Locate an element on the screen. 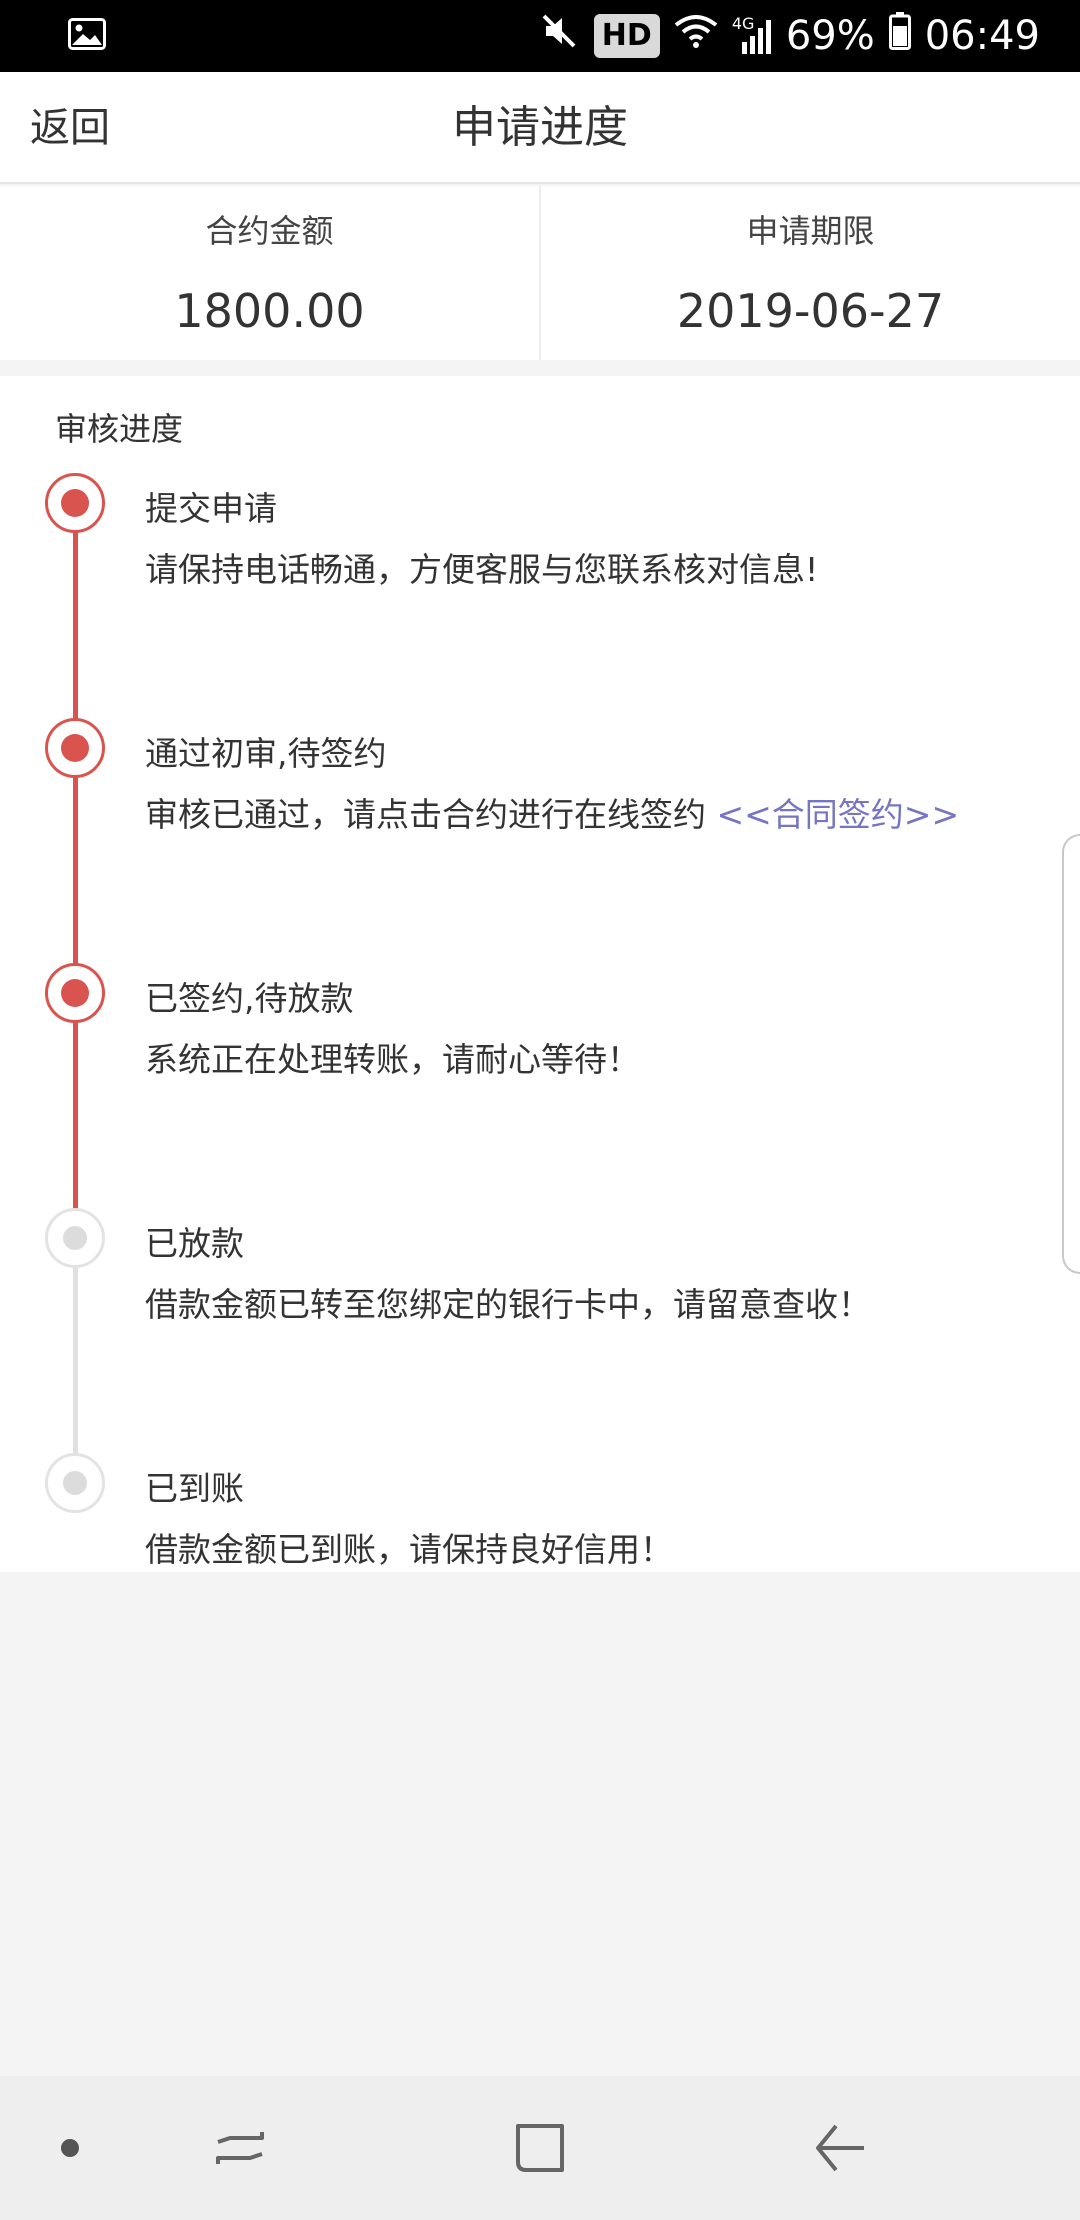  recent-apps-icon is located at coordinates (240, 2148).